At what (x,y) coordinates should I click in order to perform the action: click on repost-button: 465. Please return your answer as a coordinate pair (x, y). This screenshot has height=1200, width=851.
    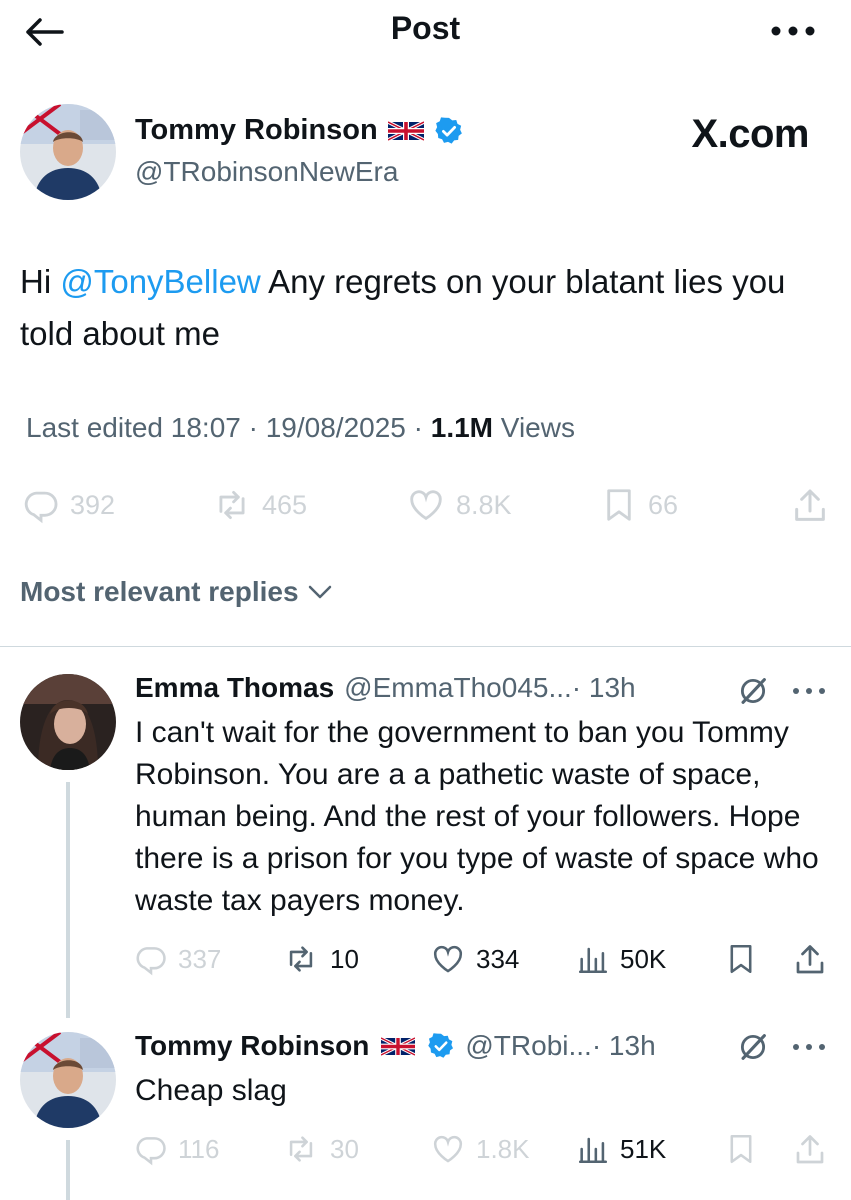
    Looking at the image, I should click on (259, 505).